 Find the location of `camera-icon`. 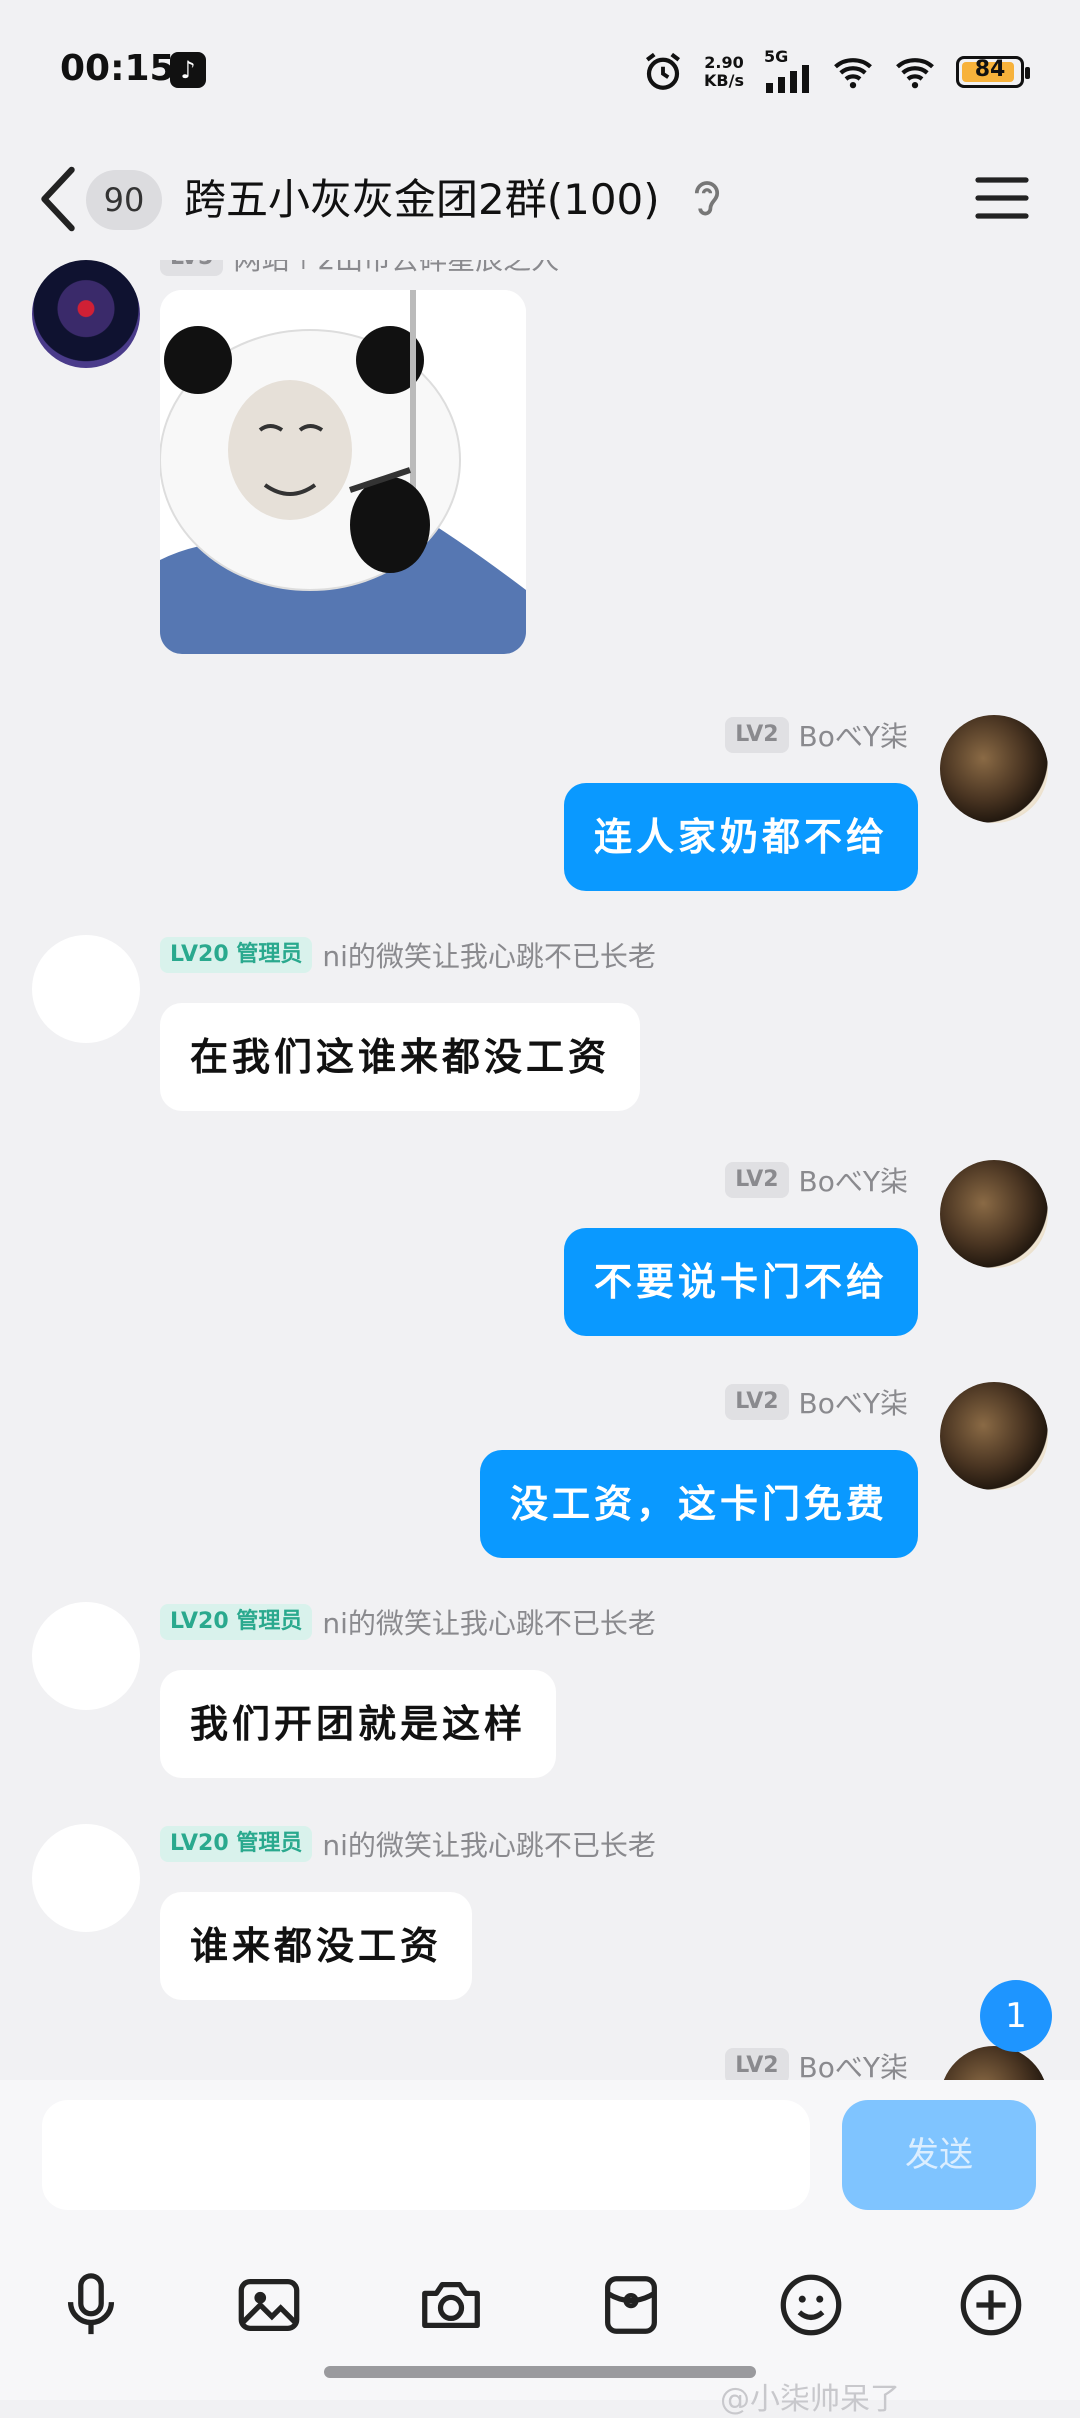

camera-icon is located at coordinates (451, 2305).